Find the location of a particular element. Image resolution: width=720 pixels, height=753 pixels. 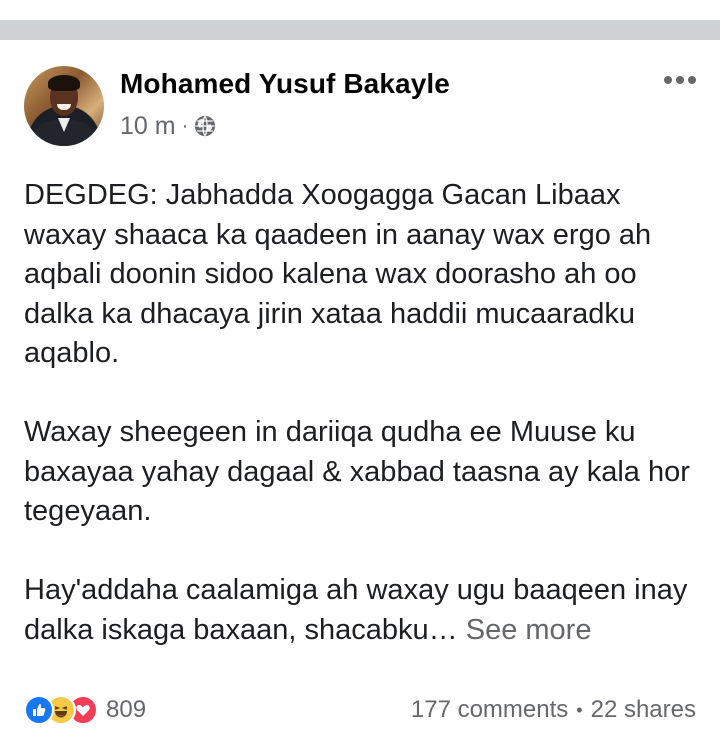

post-footer: 809 177 comments • 22 shares is located at coordinates (360, 710).